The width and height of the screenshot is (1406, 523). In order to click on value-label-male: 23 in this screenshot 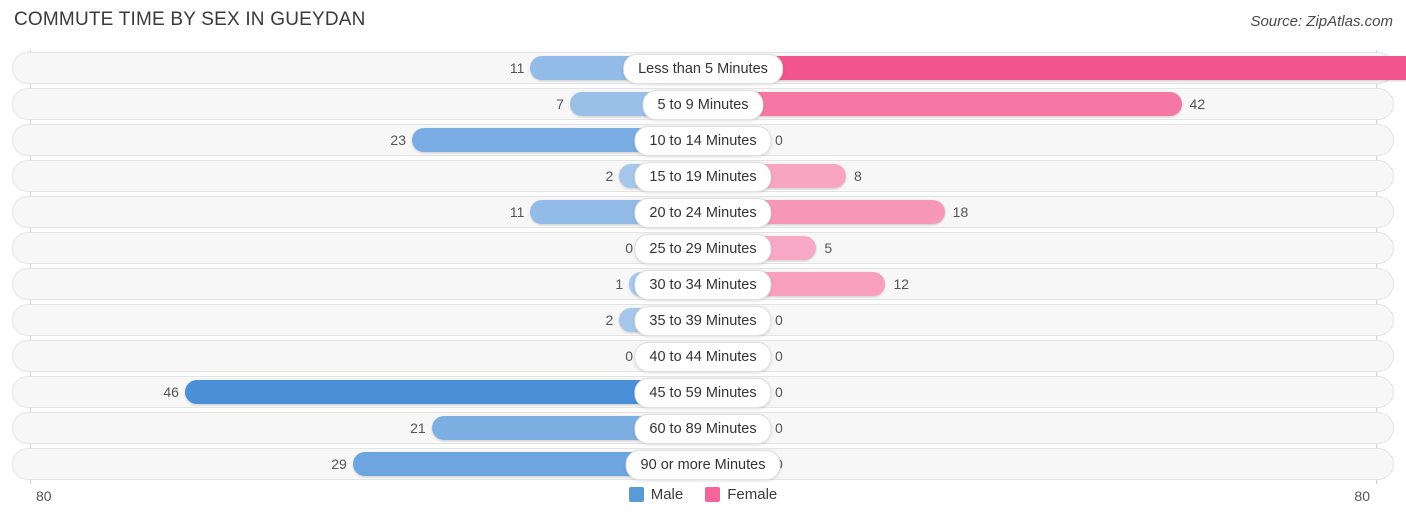, I will do `click(398, 140)`.